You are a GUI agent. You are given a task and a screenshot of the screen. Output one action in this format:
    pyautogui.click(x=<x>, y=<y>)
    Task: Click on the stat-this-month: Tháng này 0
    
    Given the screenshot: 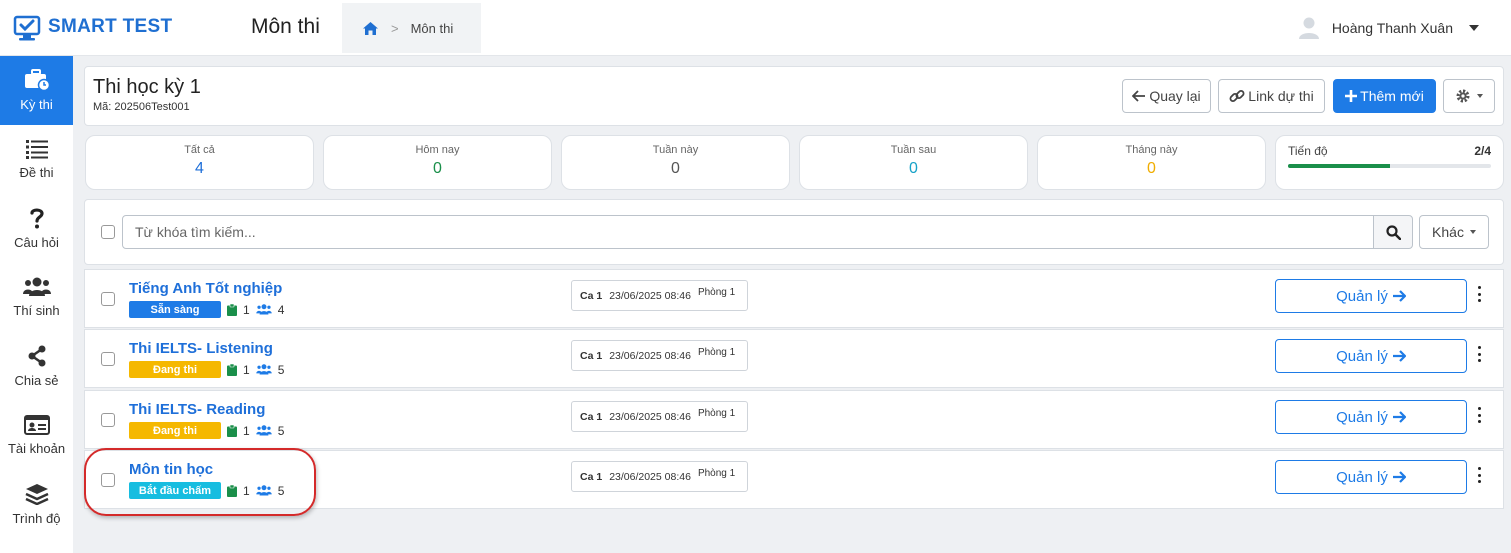 What is the action you would take?
    pyautogui.click(x=1151, y=162)
    